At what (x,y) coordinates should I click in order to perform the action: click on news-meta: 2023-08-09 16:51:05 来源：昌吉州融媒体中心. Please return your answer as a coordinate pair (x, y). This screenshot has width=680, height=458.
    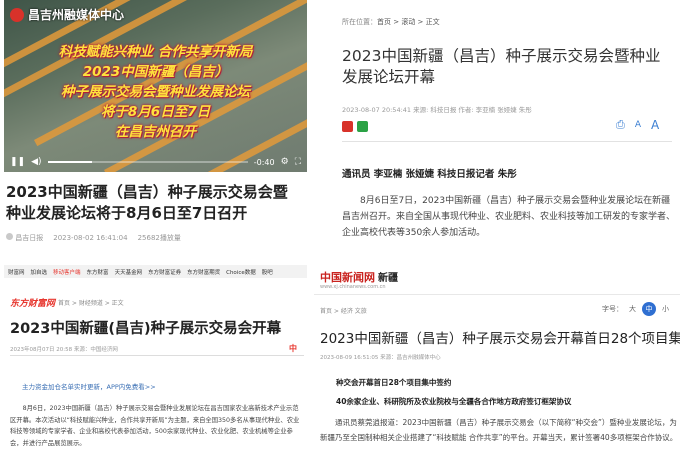
    Looking at the image, I should click on (380, 358).